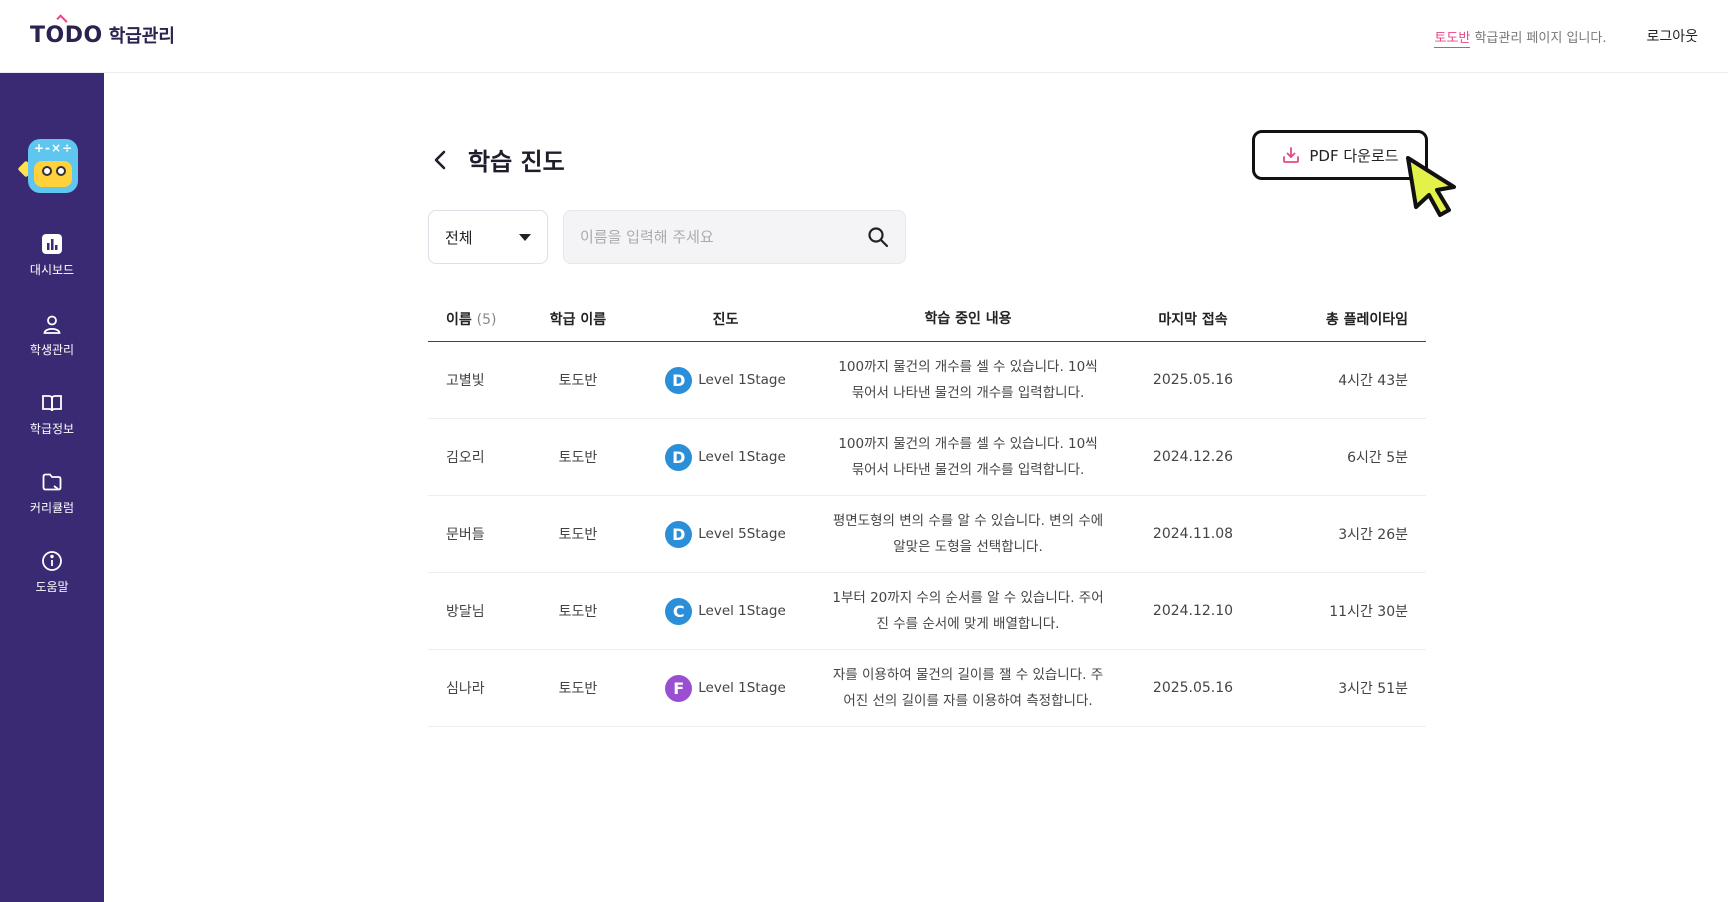 The image size is (1728, 902). I want to click on logout-button: 로그아웃, so click(1672, 36).